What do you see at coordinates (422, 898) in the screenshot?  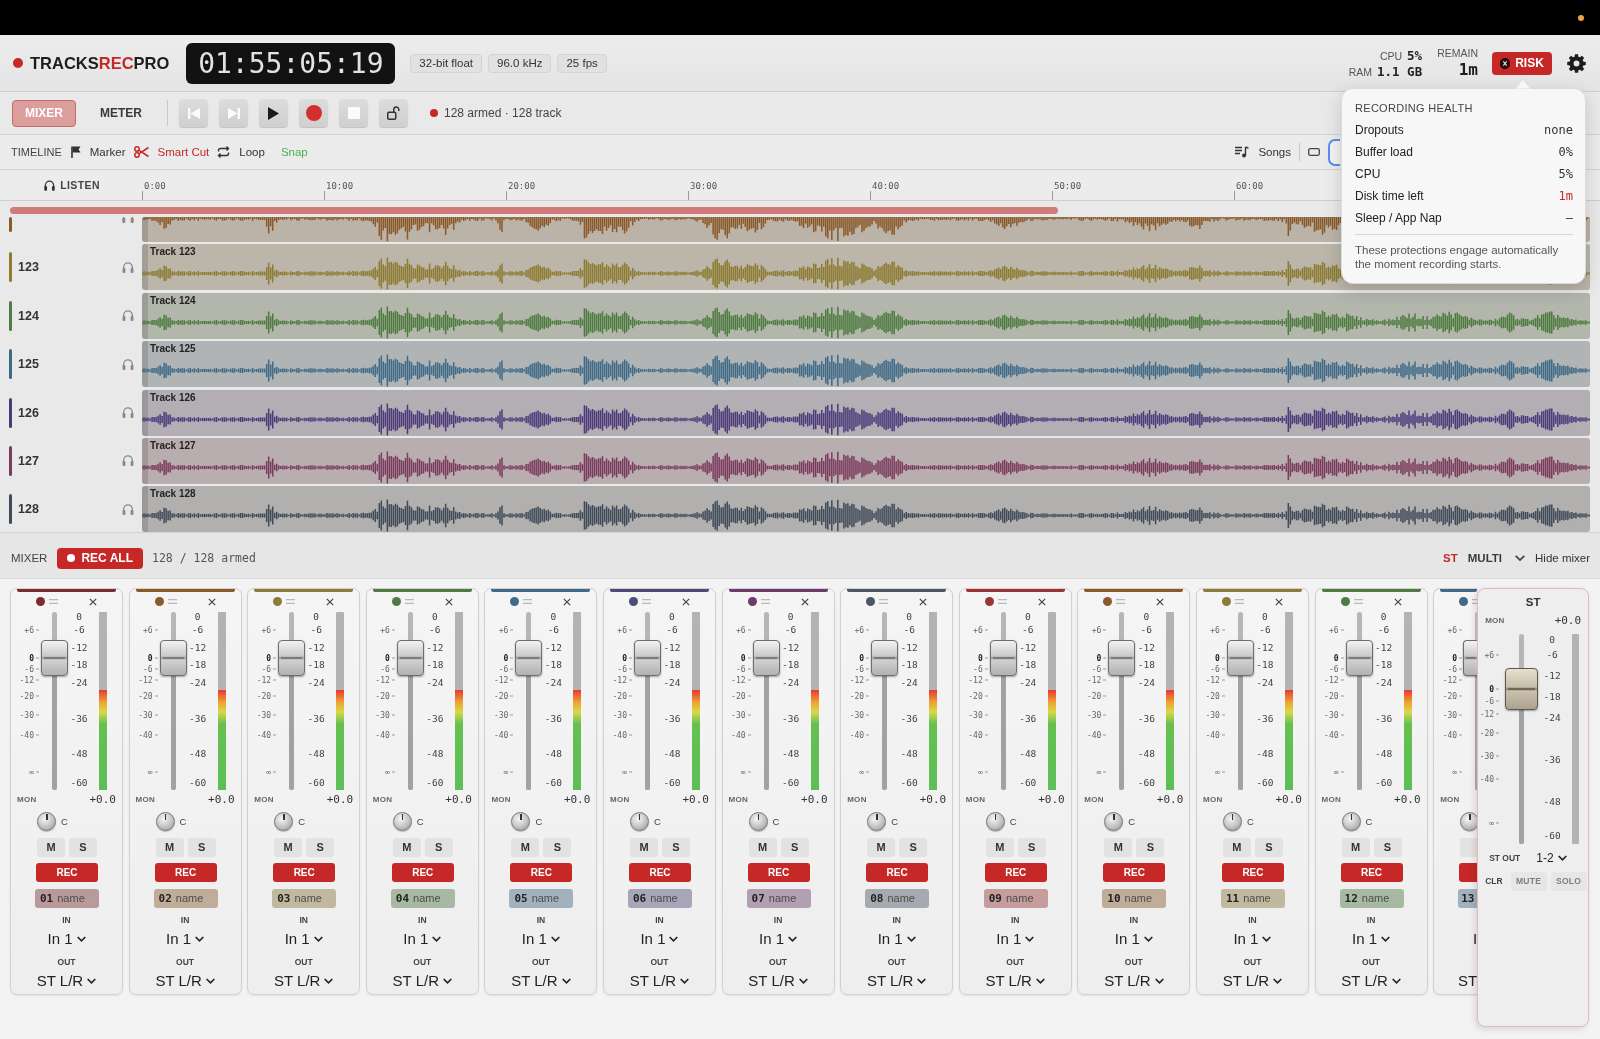 I see `track-name-field: 04 name` at bounding box center [422, 898].